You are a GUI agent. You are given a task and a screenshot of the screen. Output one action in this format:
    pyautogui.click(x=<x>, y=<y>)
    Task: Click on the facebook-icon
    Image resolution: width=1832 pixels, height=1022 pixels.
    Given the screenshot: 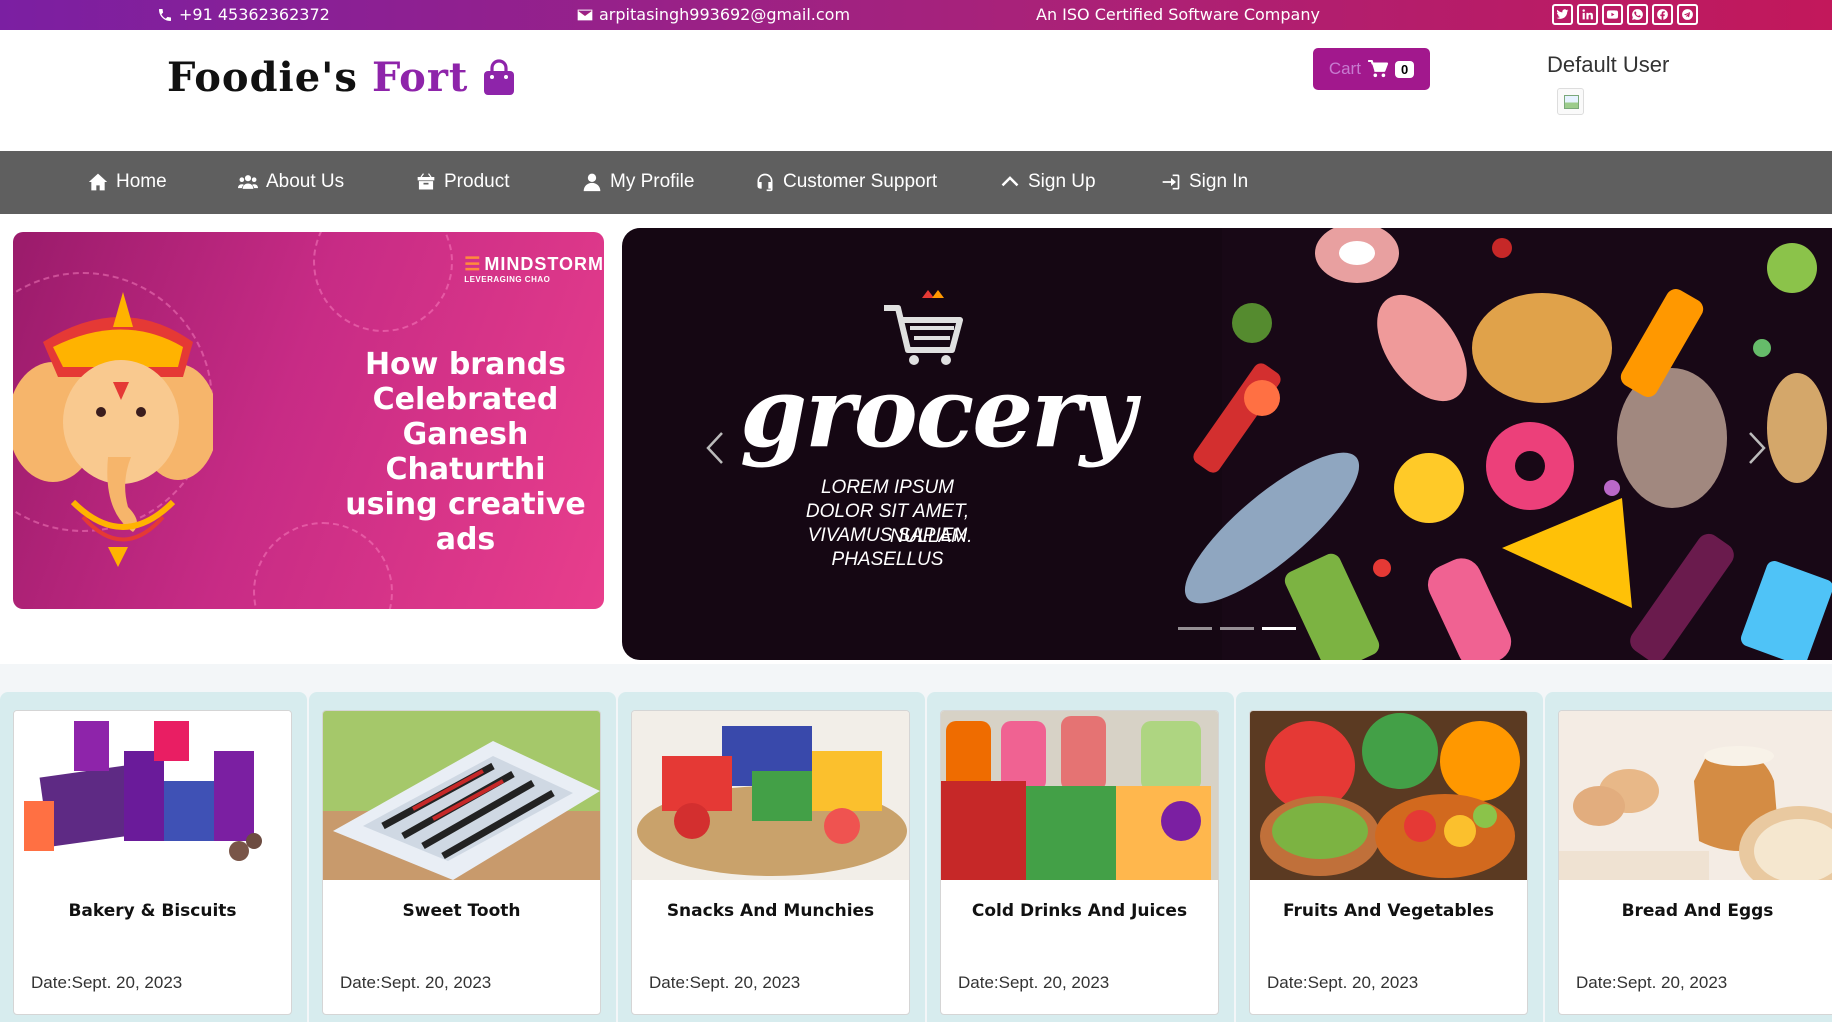 What is the action you would take?
    pyautogui.click(x=1662, y=14)
    